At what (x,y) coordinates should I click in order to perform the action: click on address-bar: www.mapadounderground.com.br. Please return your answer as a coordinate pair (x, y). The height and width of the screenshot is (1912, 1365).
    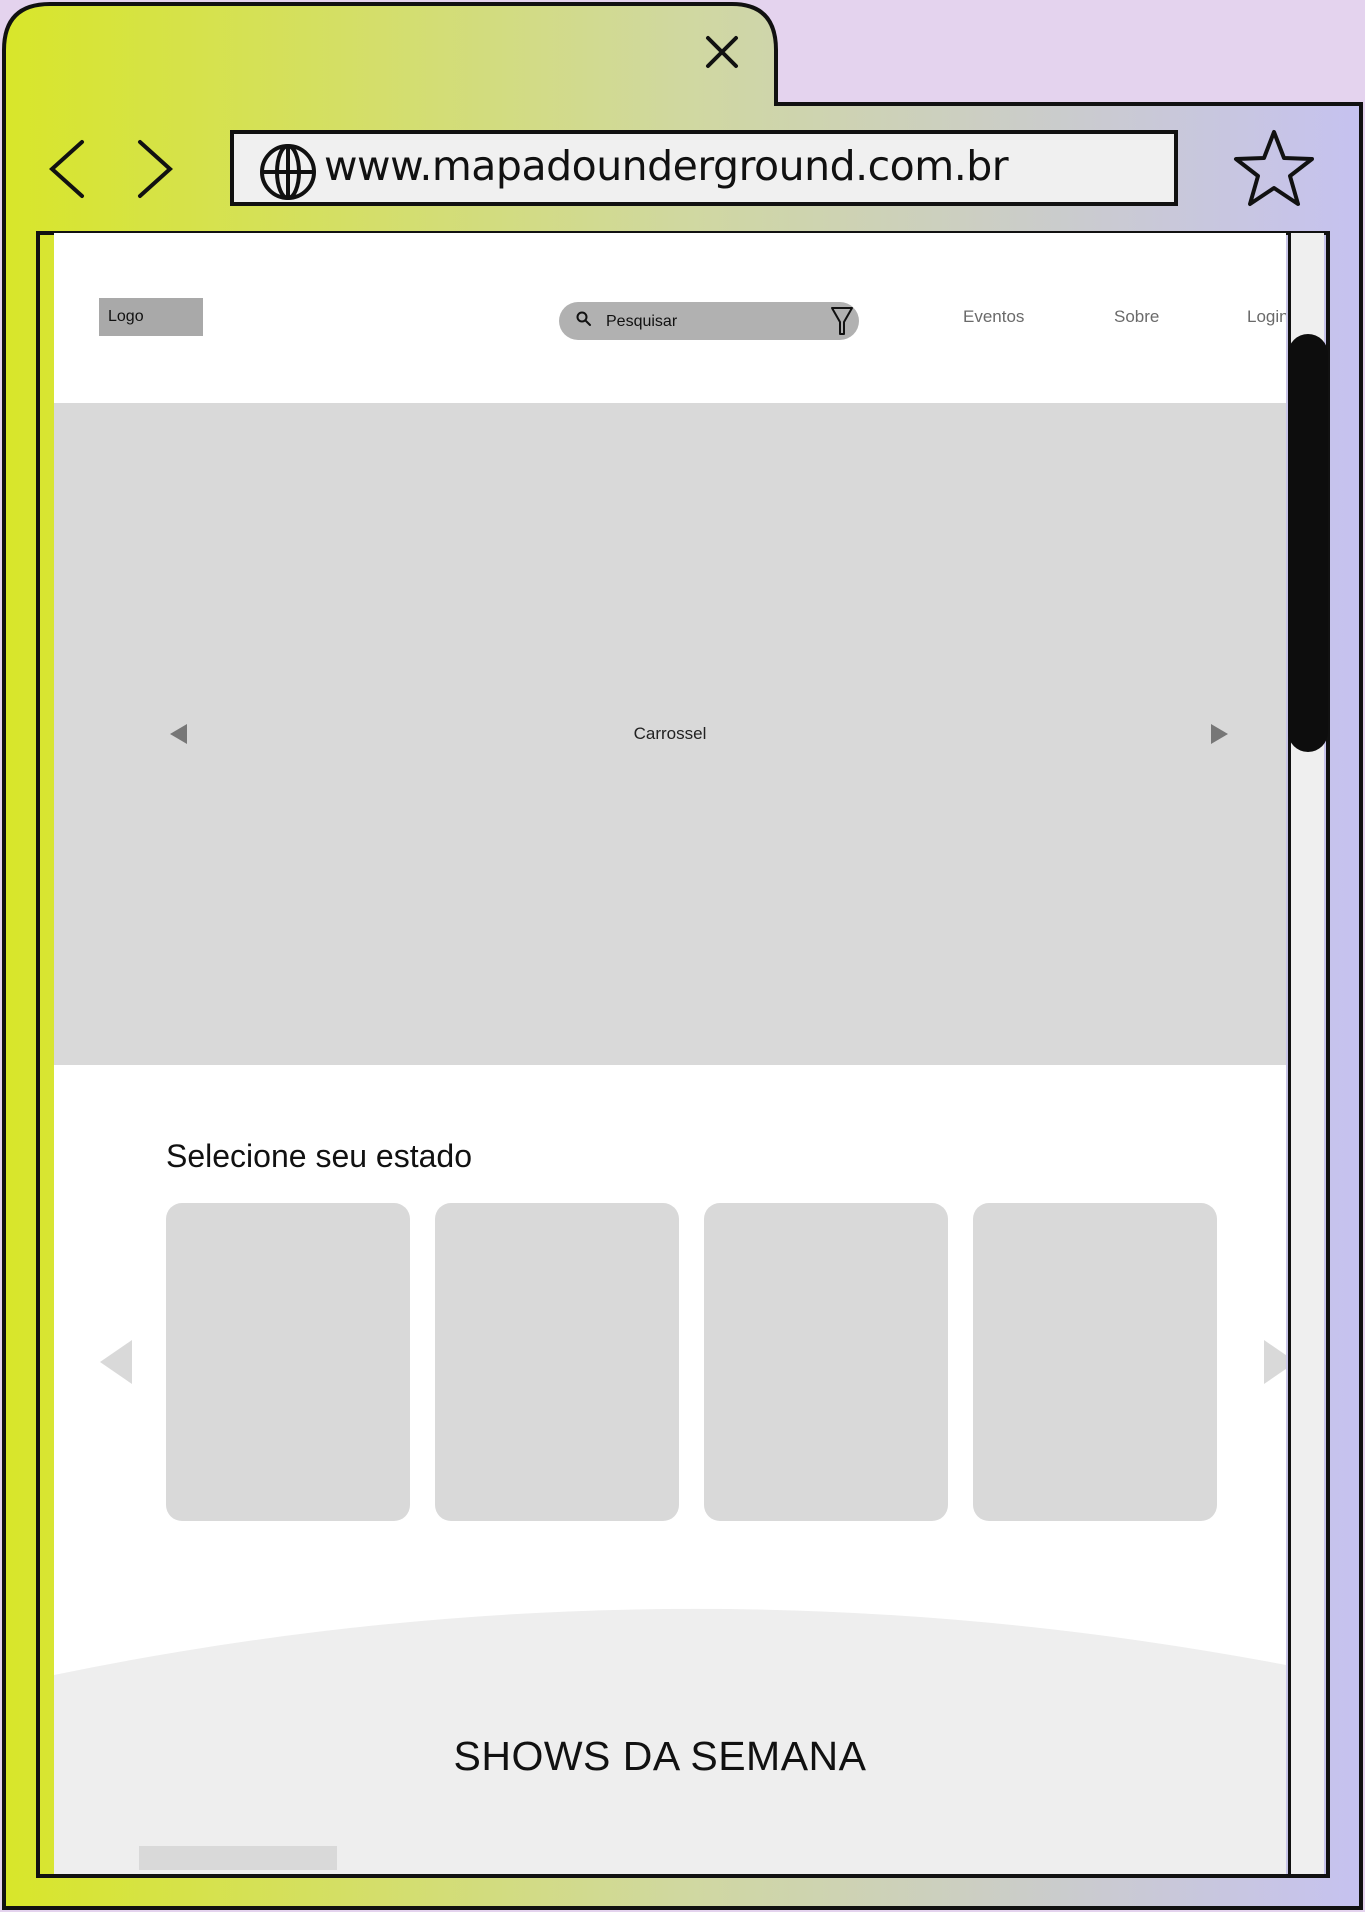
    Looking at the image, I should click on (704, 168).